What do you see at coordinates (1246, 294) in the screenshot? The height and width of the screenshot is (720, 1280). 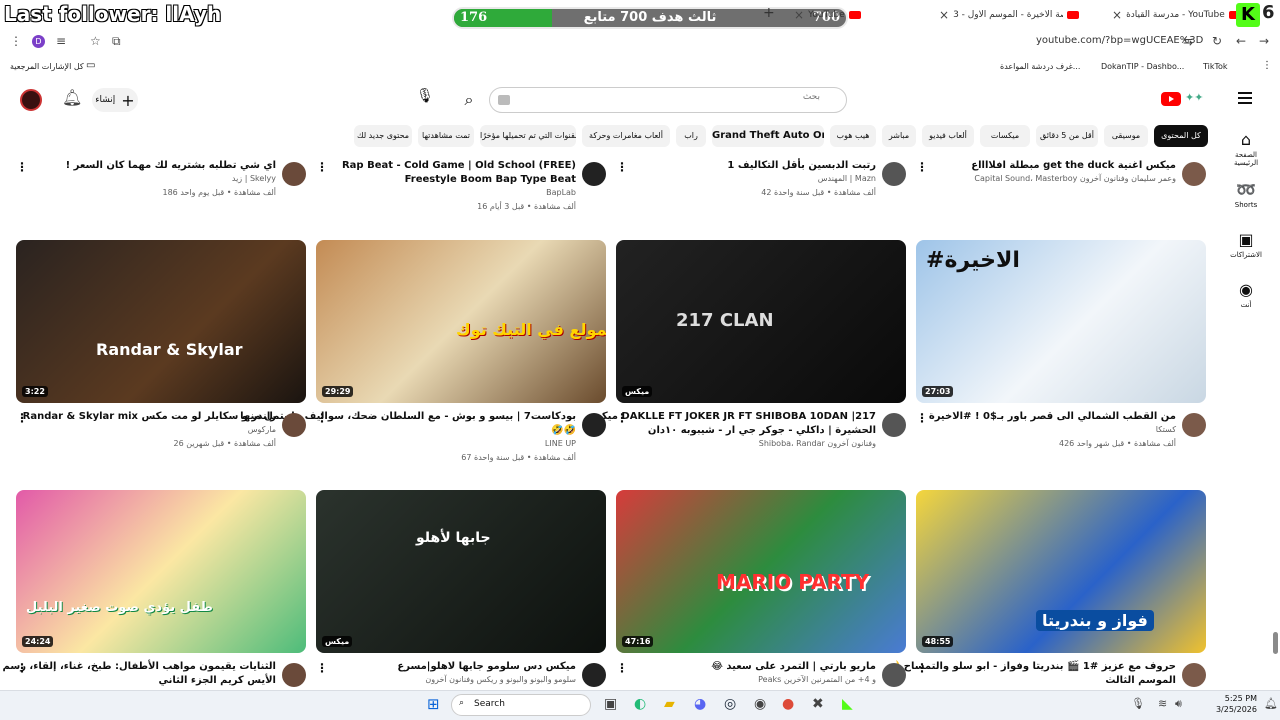 I see `sidebar-item: ◉ أنت` at bounding box center [1246, 294].